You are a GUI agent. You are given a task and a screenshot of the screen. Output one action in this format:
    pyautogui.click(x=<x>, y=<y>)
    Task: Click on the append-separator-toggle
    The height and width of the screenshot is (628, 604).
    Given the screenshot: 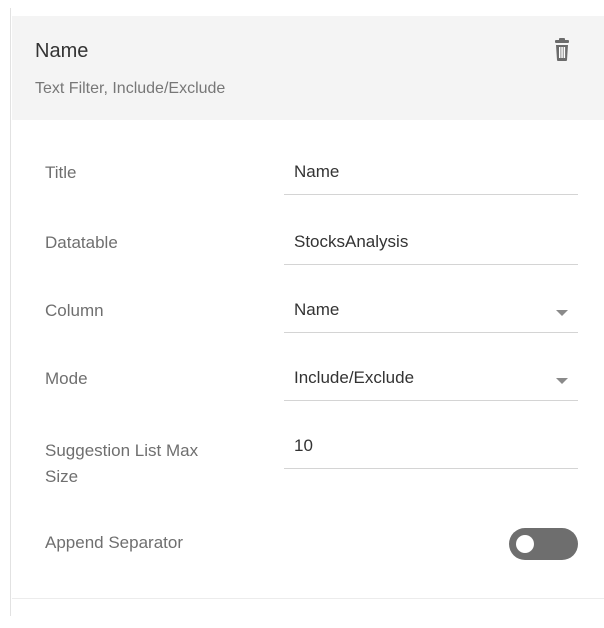 What is the action you would take?
    pyautogui.click(x=543, y=544)
    